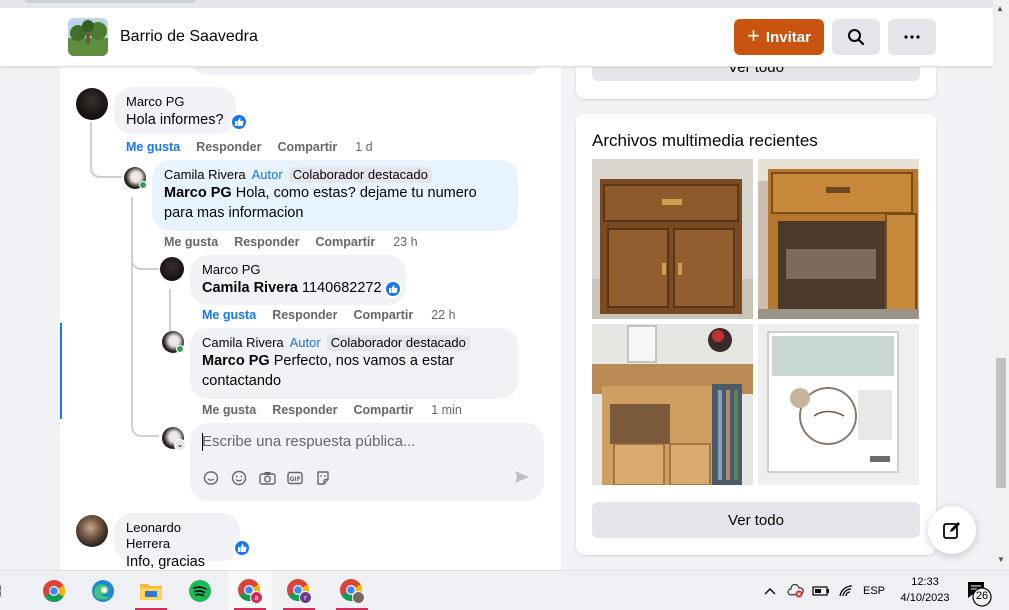 Image resolution: width=1009 pixels, height=610 pixels. I want to click on comment-bubble: Marco PG Hola informes?, so click(175, 110).